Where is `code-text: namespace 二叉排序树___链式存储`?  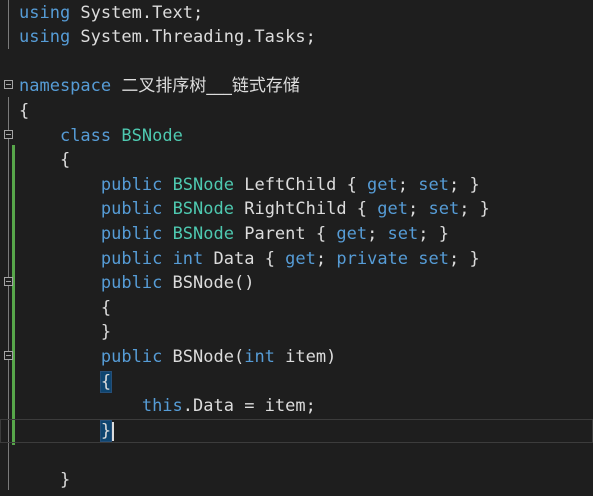 code-text: namespace 二叉排序树___链式存储 is located at coordinates (159, 86).